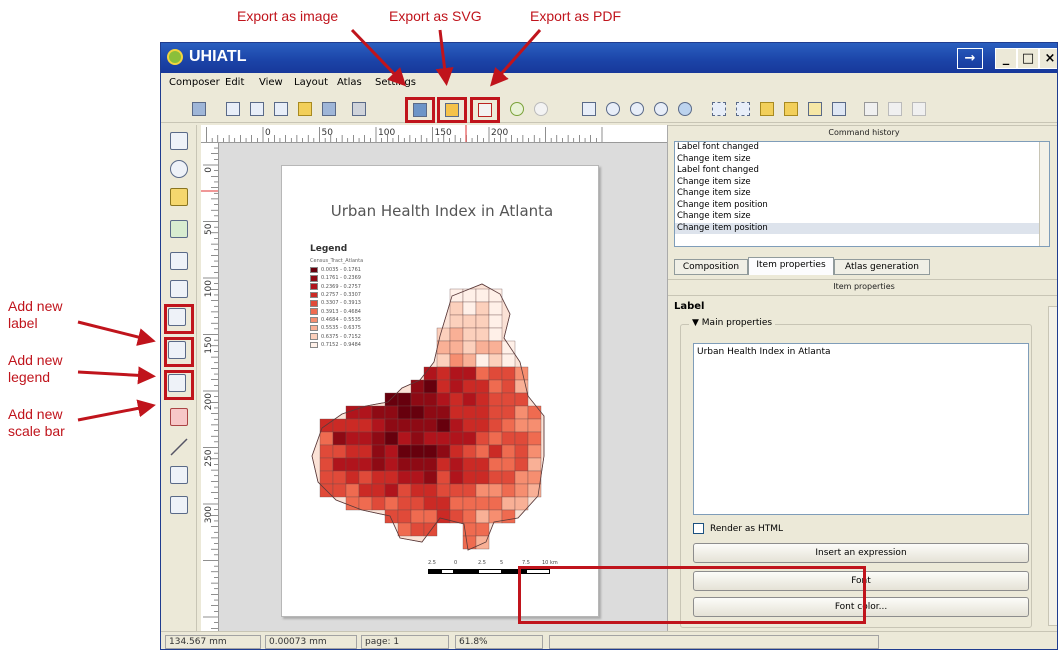  What do you see at coordinates (194, 82) in the screenshot?
I see `menu-composer: Composer` at bounding box center [194, 82].